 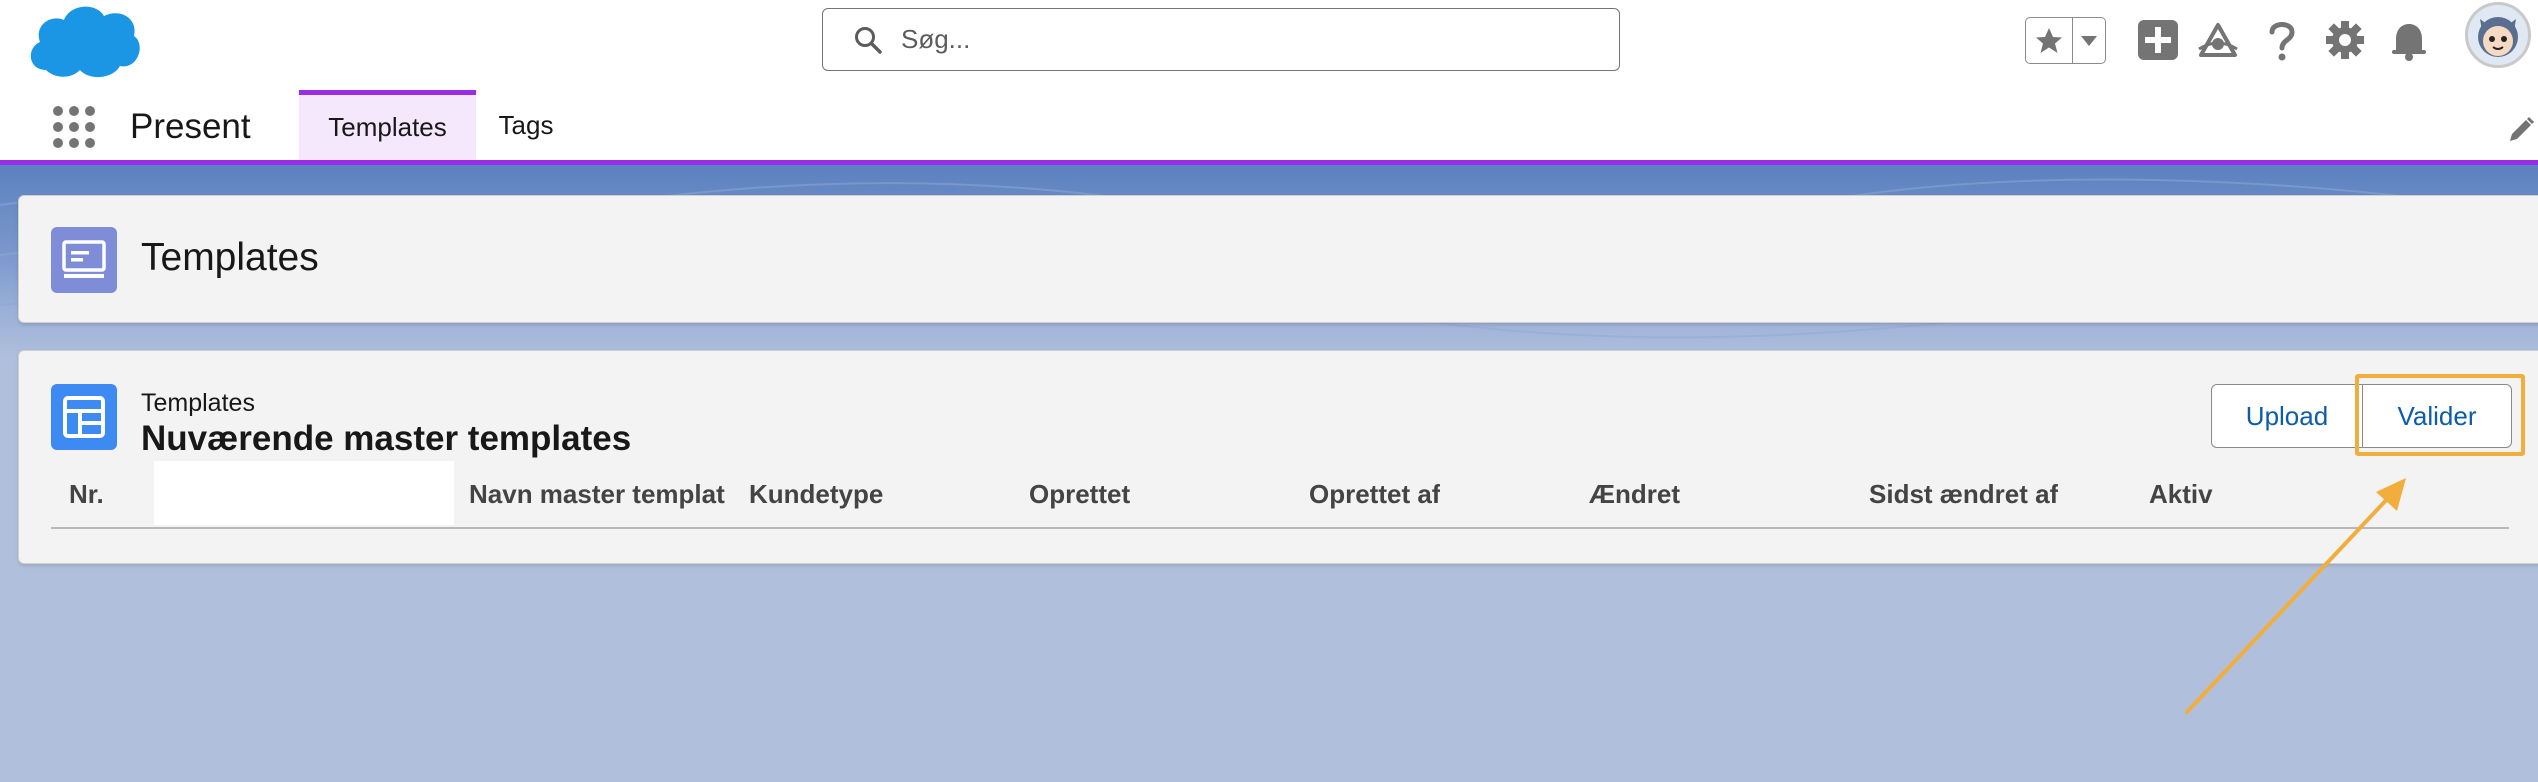 I want to click on list-object-label: Templates, so click(x=198, y=403).